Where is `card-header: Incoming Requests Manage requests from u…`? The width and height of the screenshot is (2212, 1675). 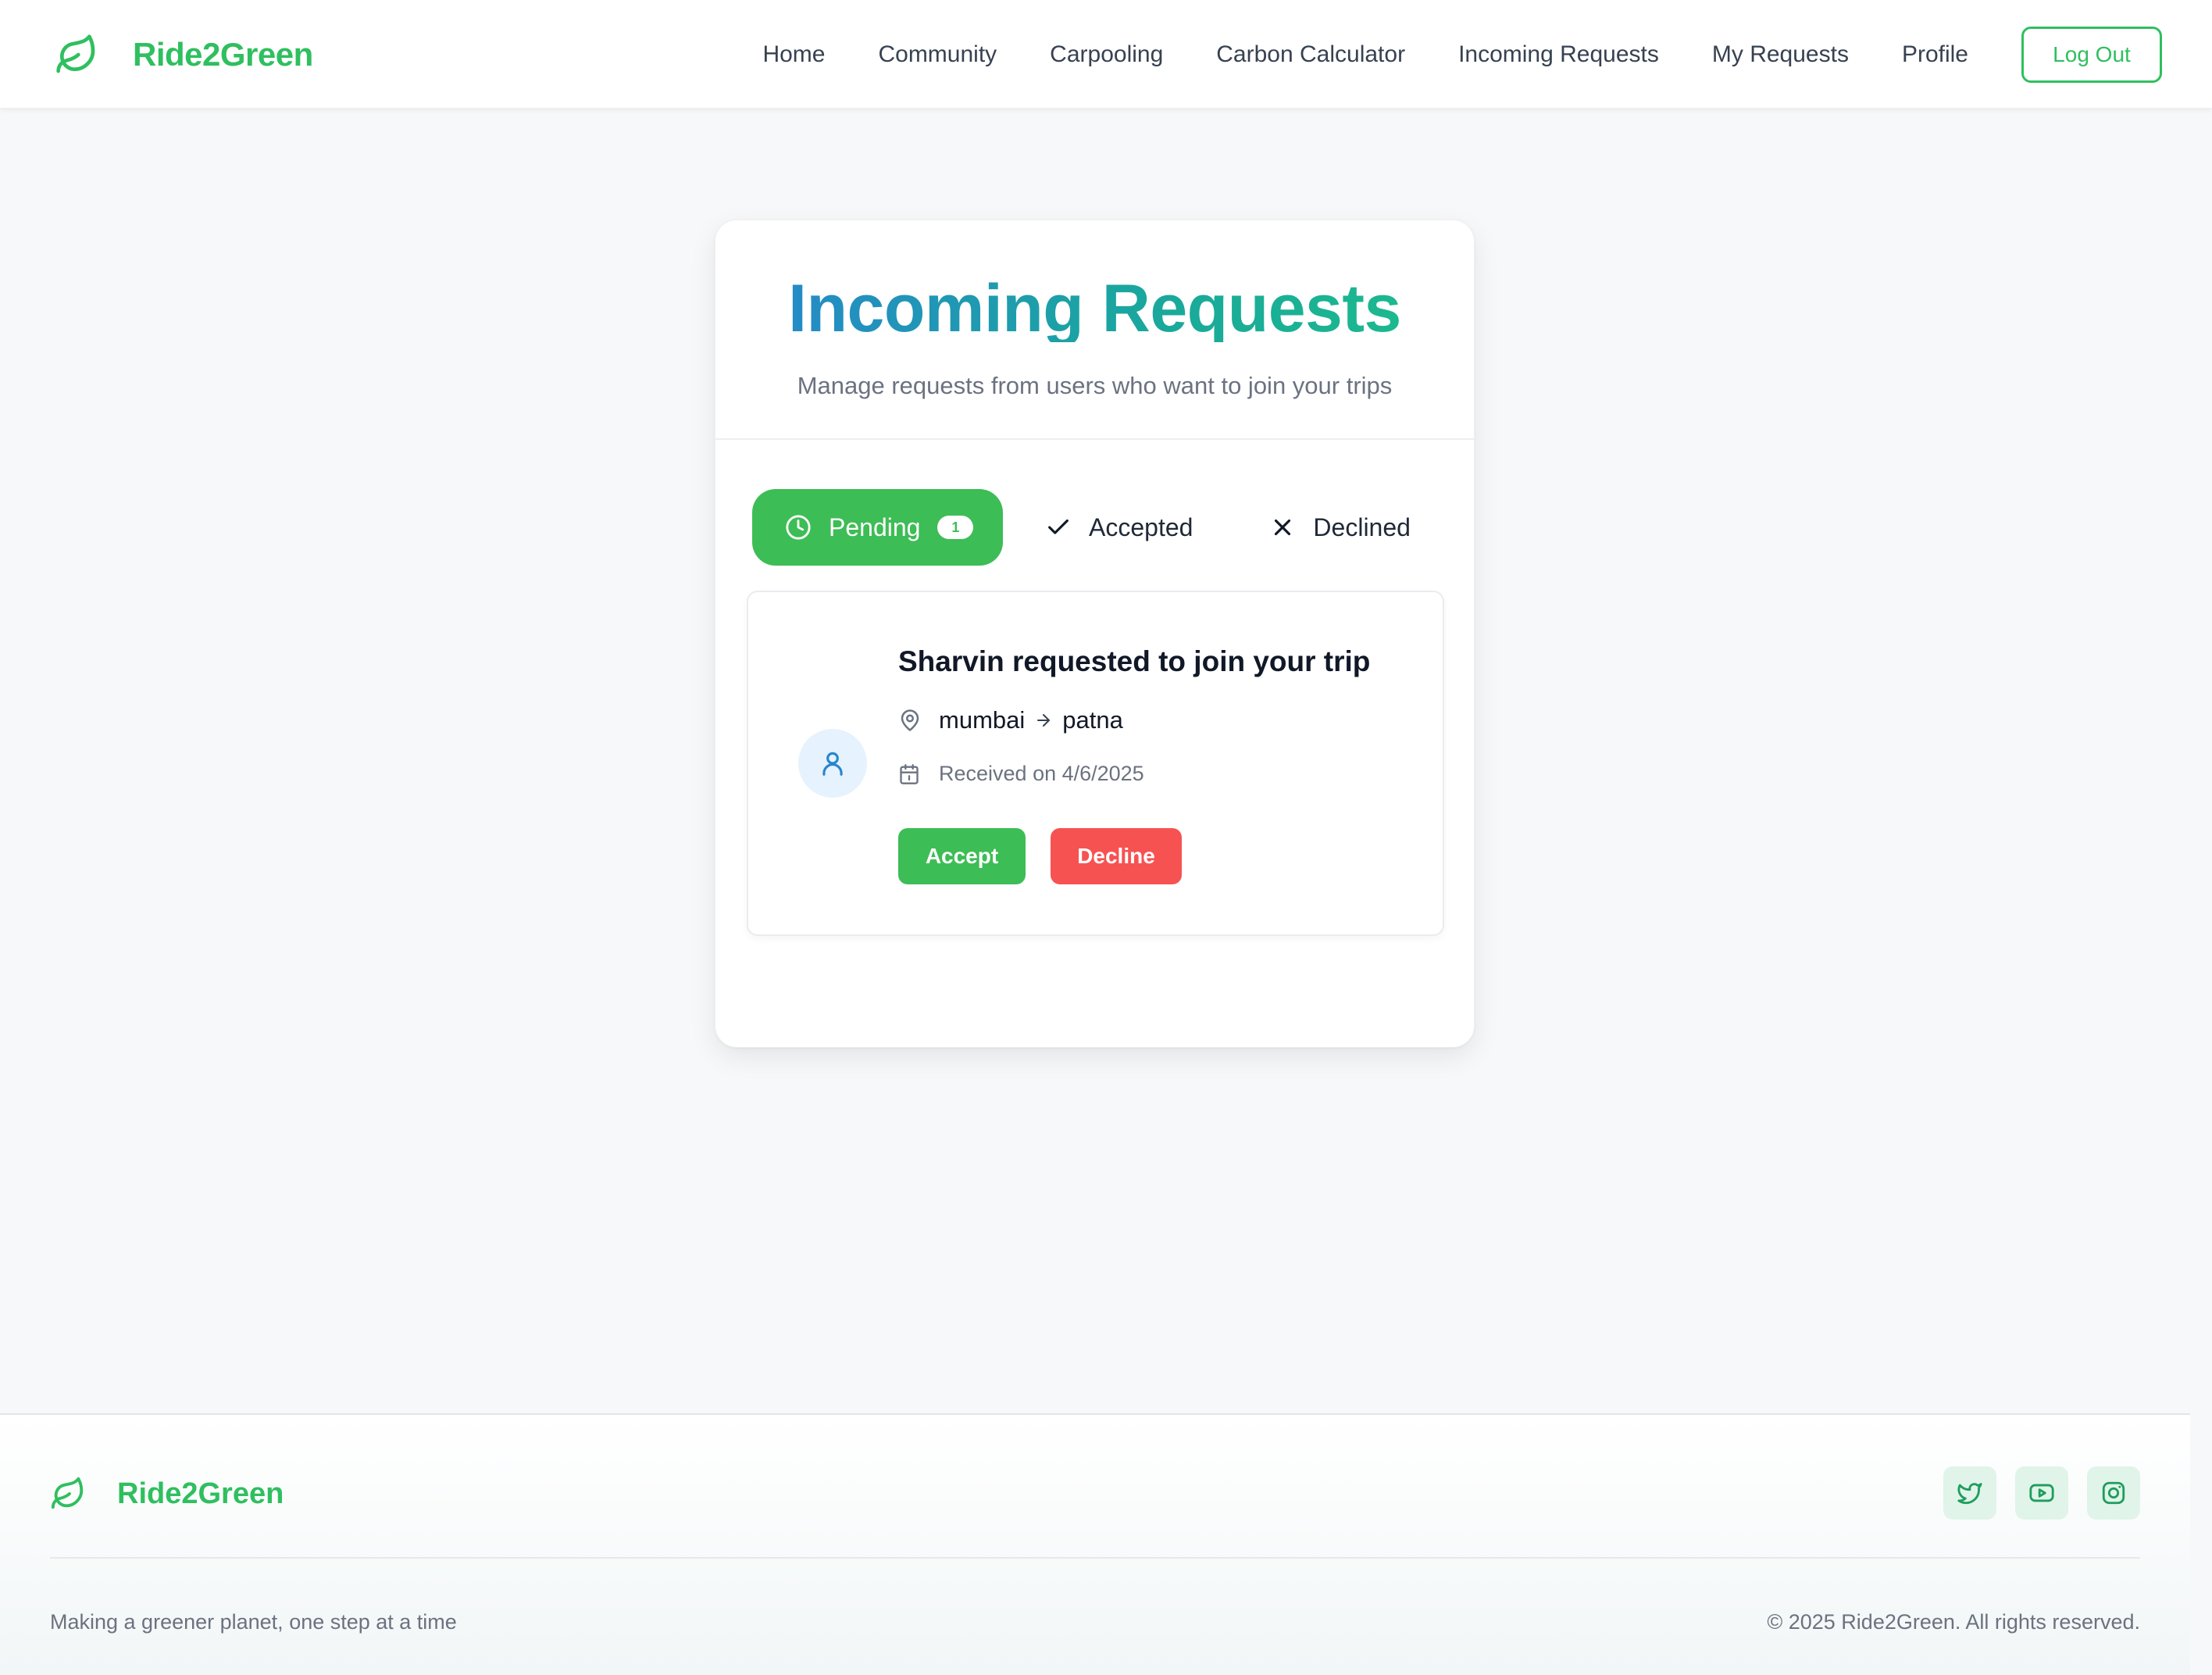 card-header: Incoming Requests Manage requests from u… is located at coordinates (1094, 330).